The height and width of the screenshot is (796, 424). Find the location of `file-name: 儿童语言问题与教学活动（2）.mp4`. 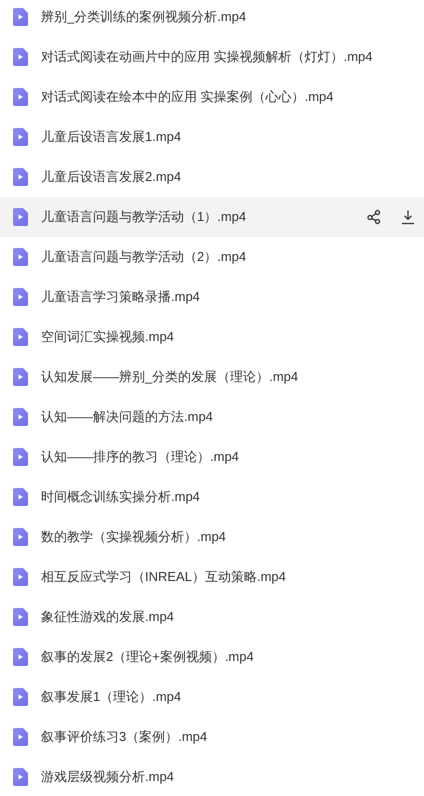

file-name: 儿童语言问题与教学活动（2）.mp4 is located at coordinates (144, 257).